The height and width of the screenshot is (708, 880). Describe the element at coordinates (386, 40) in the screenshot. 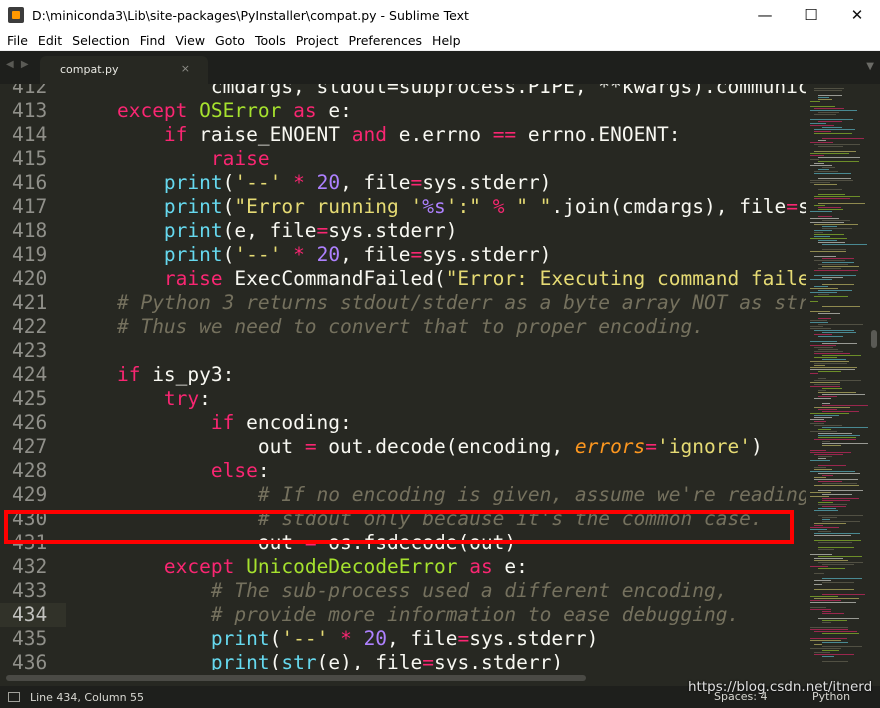

I see `menu-preferences: Preferences` at that location.